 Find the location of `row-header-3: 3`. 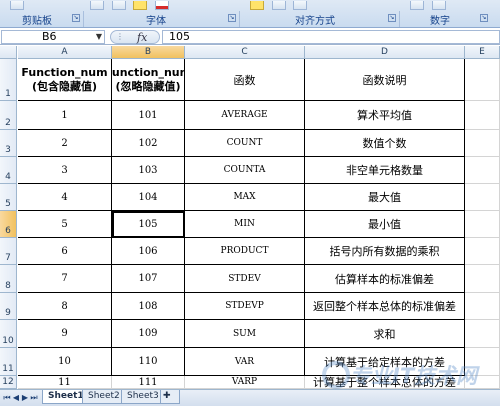

row-header-3: 3 is located at coordinates (8, 143).